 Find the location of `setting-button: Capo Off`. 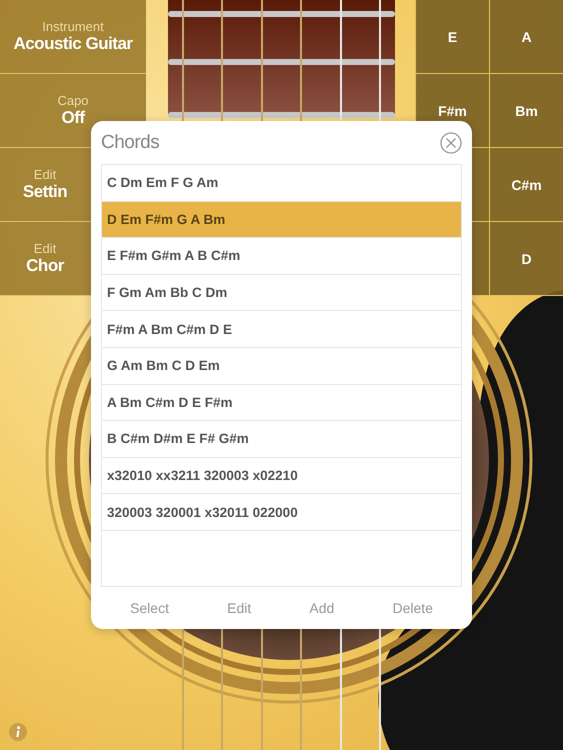

setting-button: Capo Off is located at coordinates (73, 110).